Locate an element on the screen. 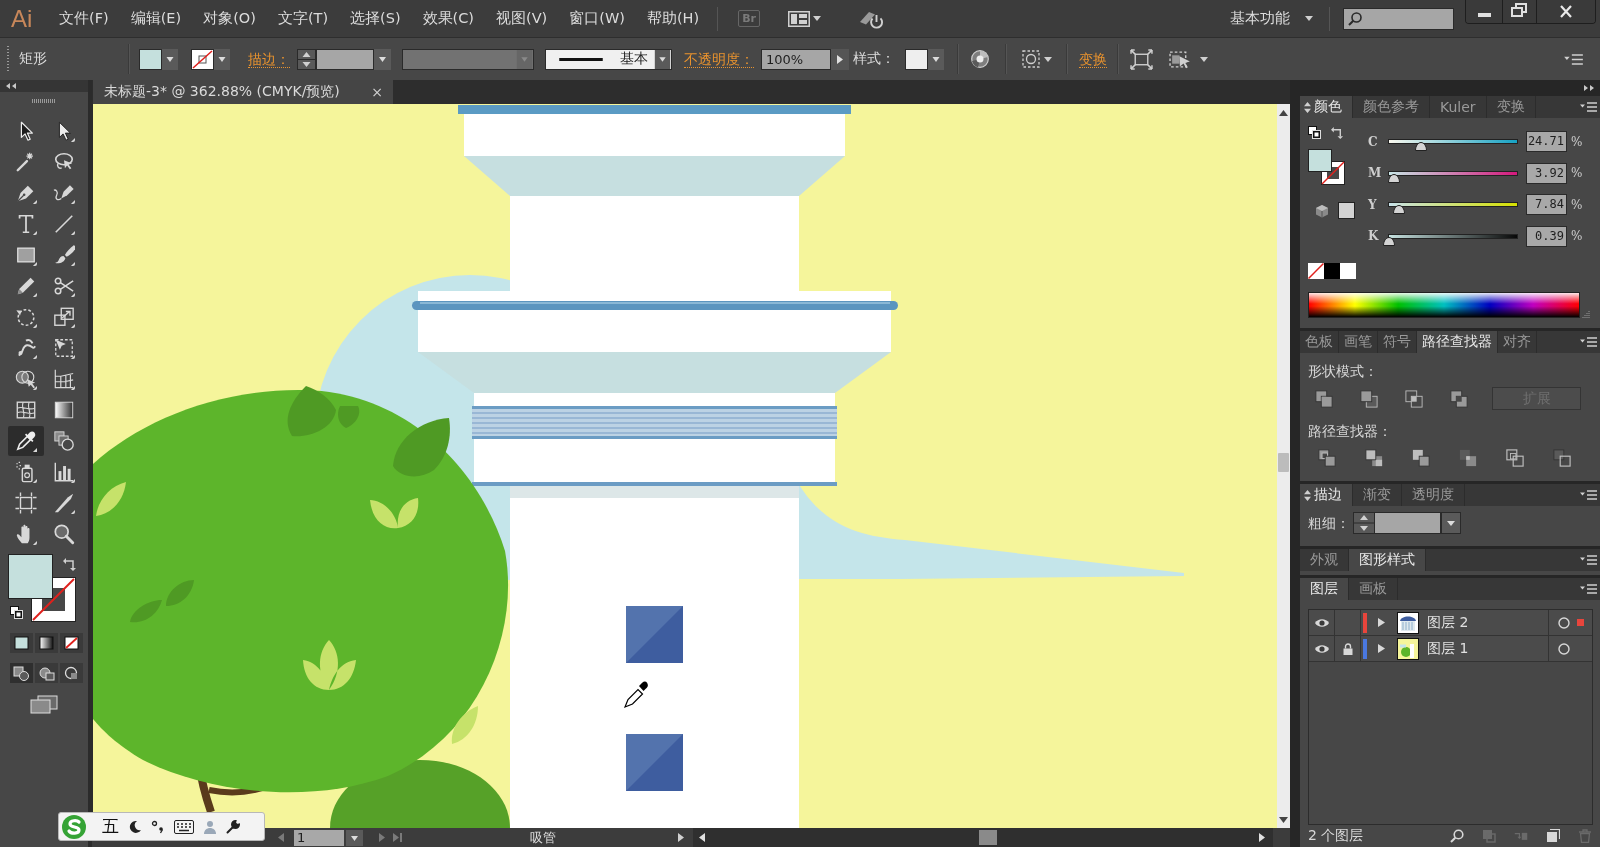 The width and height of the screenshot is (1600, 847). scale-icon is located at coordinates (64, 316).